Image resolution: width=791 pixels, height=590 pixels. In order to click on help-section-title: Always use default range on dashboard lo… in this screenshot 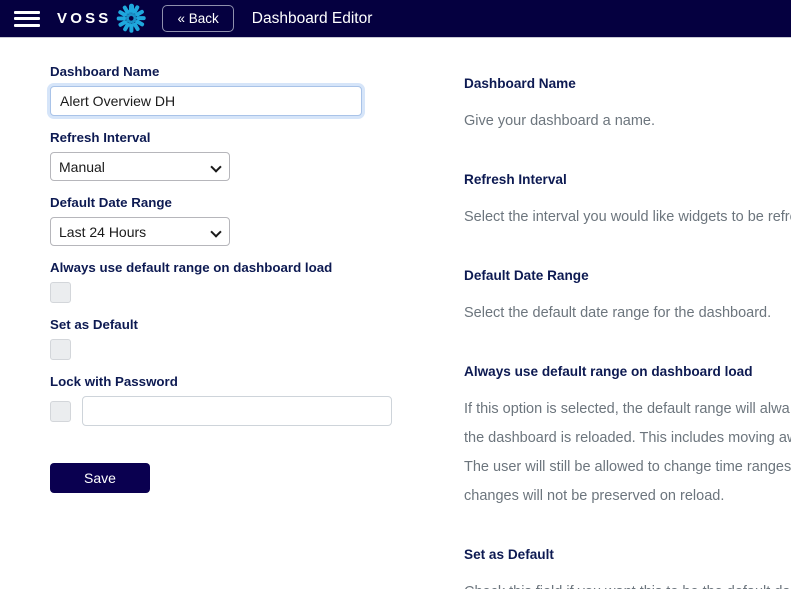, I will do `click(608, 371)`.